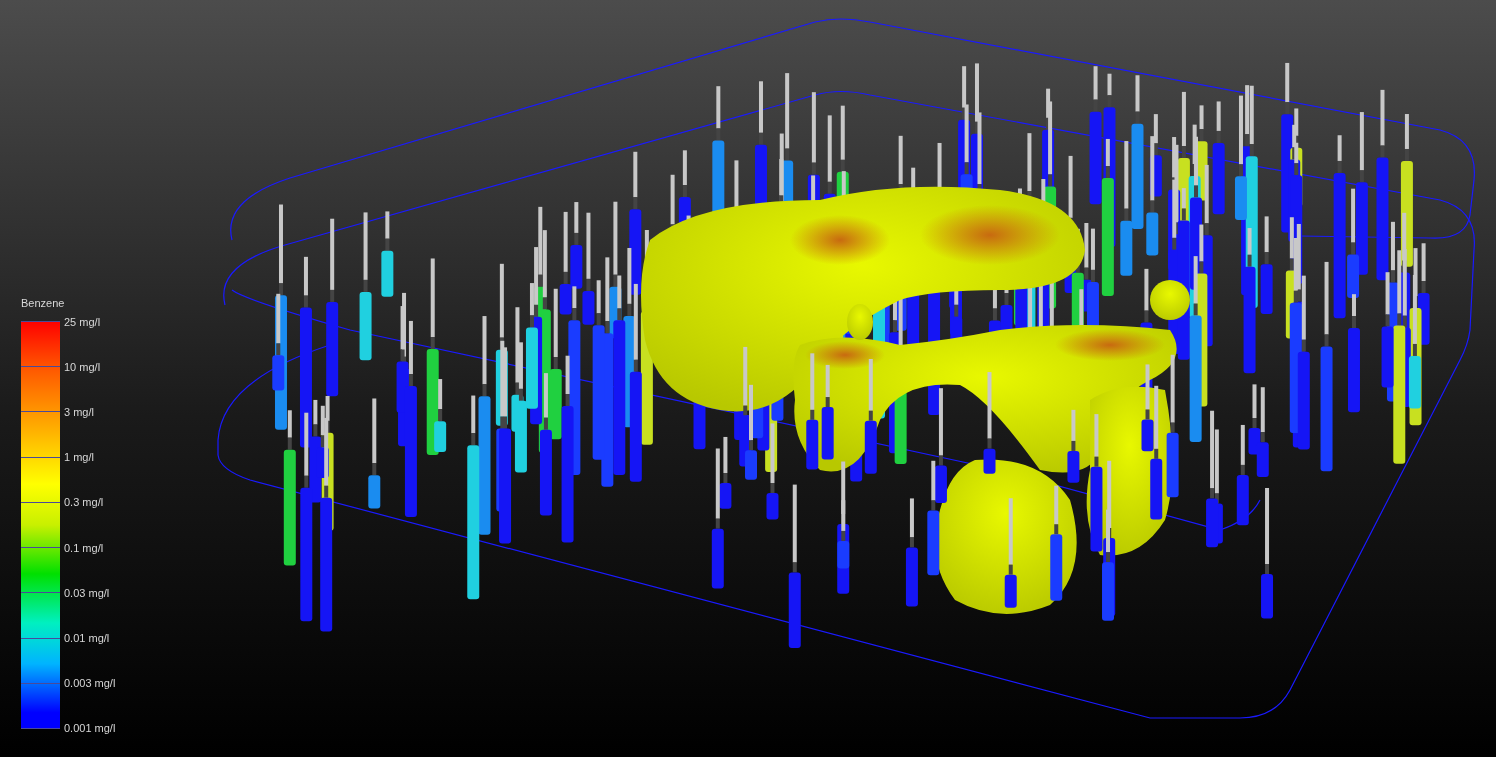 This screenshot has width=1496, height=757. I want to click on legend-title: Benzene, so click(43, 303).